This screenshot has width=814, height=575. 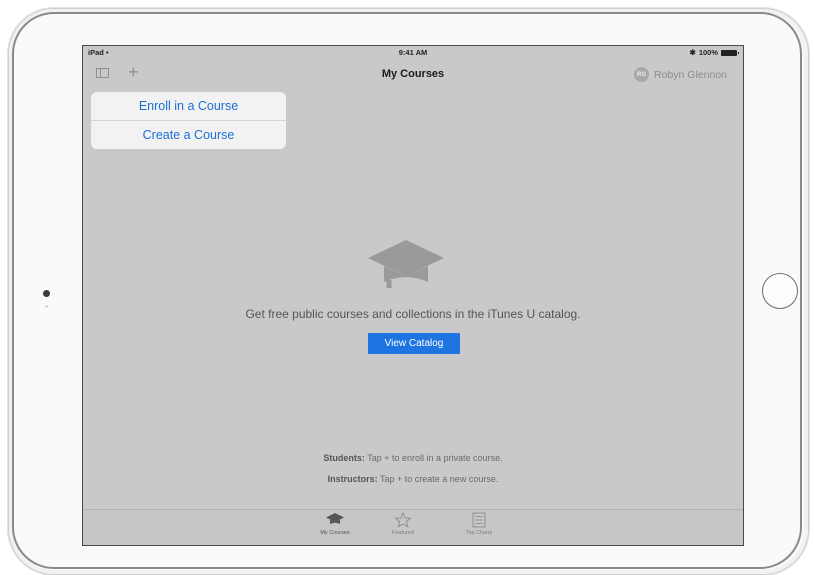 What do you see at coordinates (403, 520) in the screenshot?
I see `star-icon` at bounding box center [403, 520].